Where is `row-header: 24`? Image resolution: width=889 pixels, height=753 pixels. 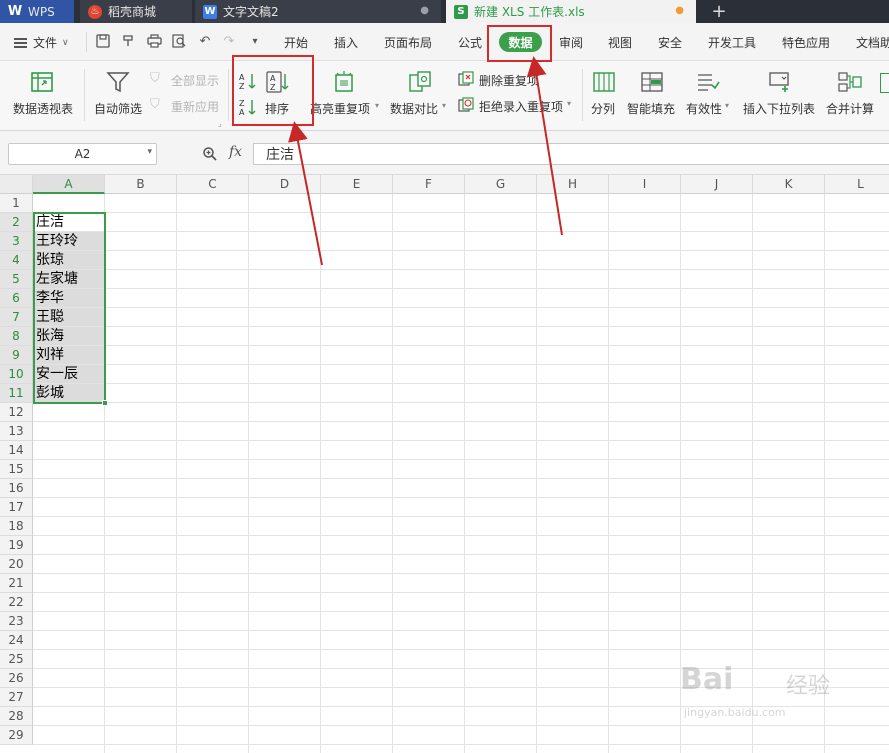 row-header: 24 is located at coordinates (16, 640).